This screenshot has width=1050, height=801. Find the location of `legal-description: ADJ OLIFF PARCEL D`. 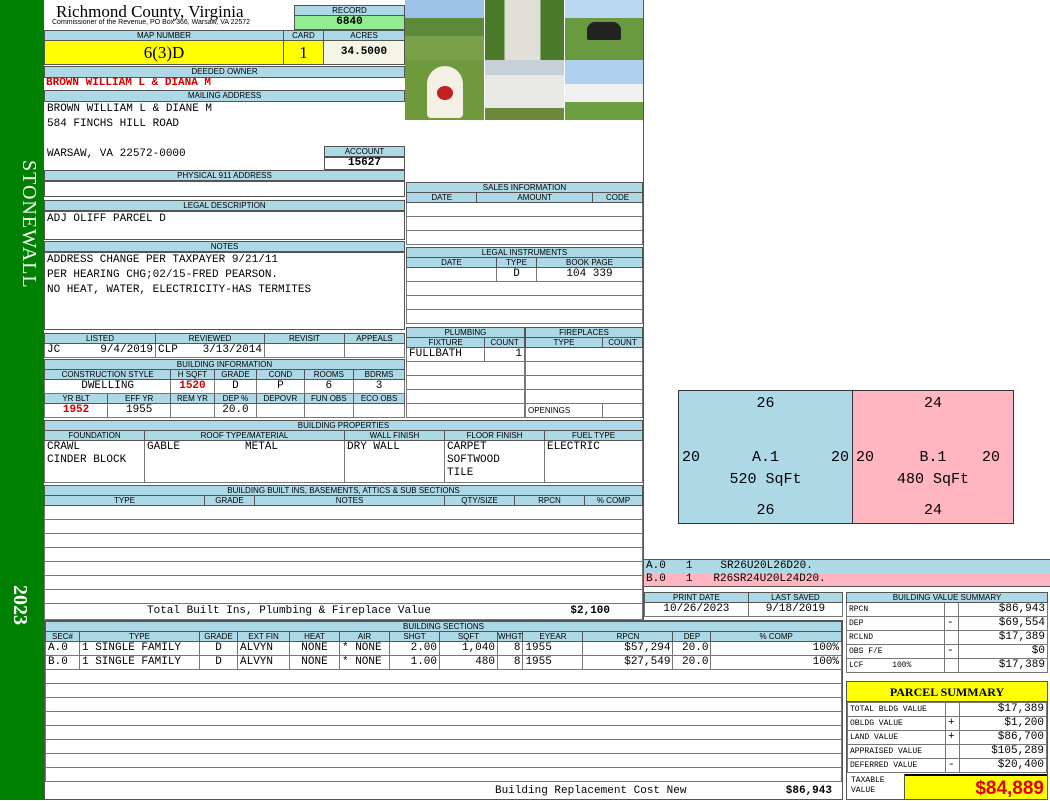

legal-description: ADJ OLIFF PARCEL D is located at coordinates (106, 219).